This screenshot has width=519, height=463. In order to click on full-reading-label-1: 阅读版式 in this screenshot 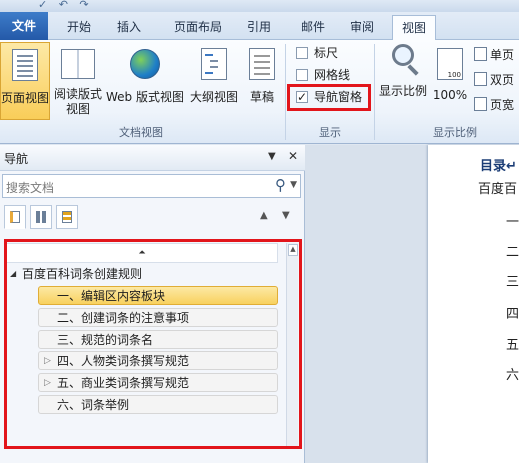, I will do `click(77, 94)`.